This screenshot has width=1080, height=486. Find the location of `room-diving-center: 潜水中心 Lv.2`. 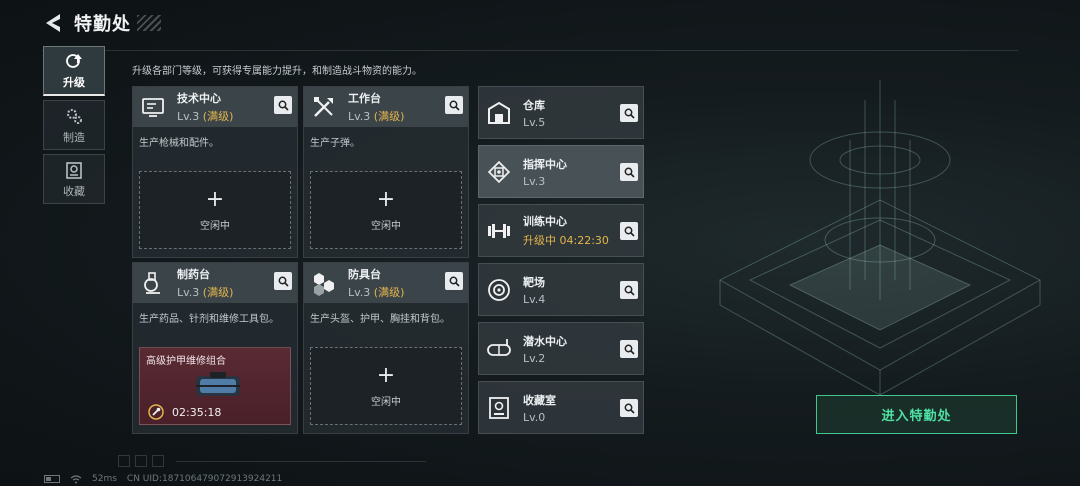

room-diving-center: 潜水中心 Lv.2 is located at coordinates (561, 348).